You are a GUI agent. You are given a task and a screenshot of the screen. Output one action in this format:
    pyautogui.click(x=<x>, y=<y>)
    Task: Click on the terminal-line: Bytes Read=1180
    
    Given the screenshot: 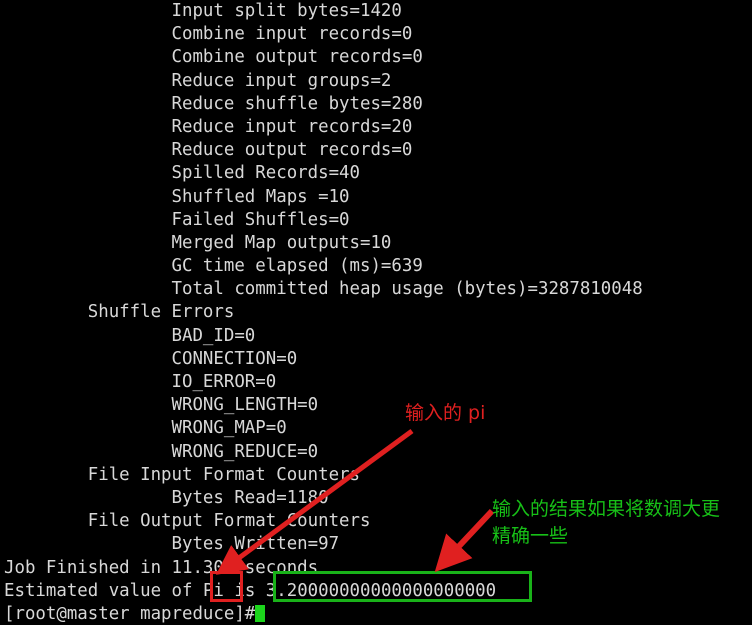 What is the action you would take?
    pyautogui.click(x=166, y=497)
    